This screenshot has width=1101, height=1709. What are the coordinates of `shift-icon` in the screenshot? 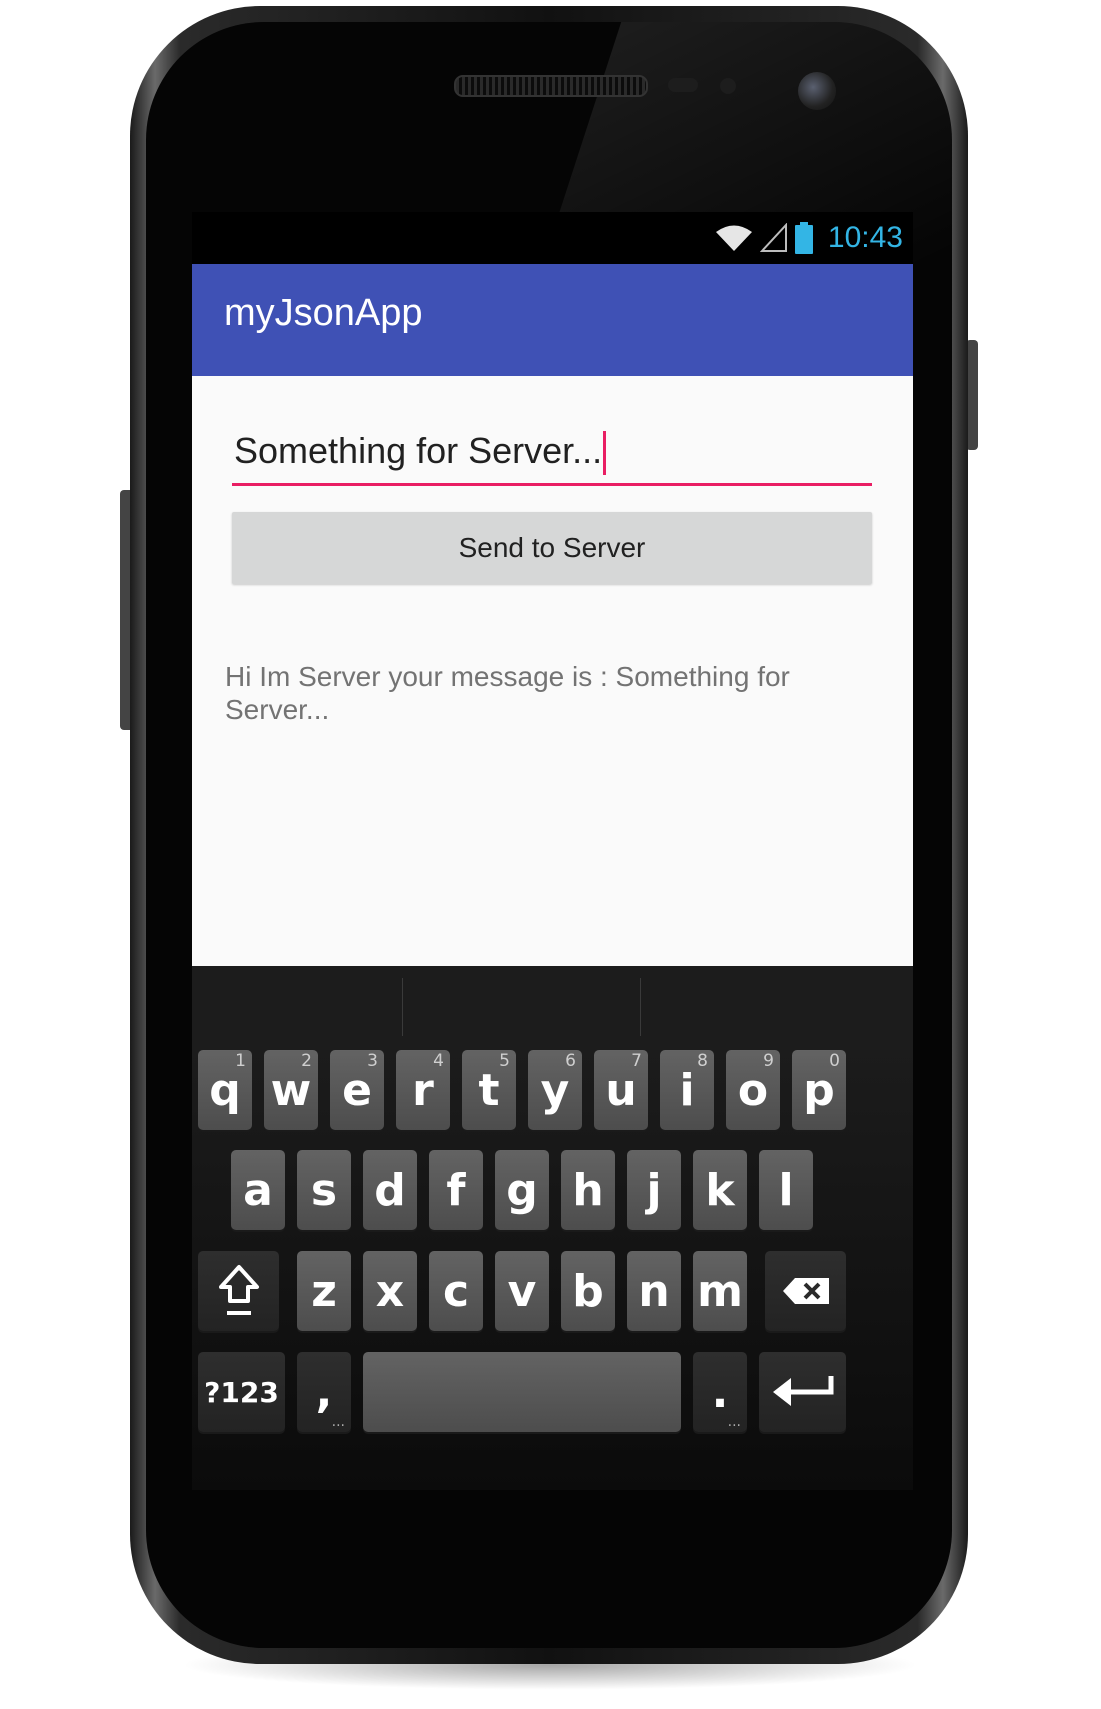 It's located at (238, 1290).